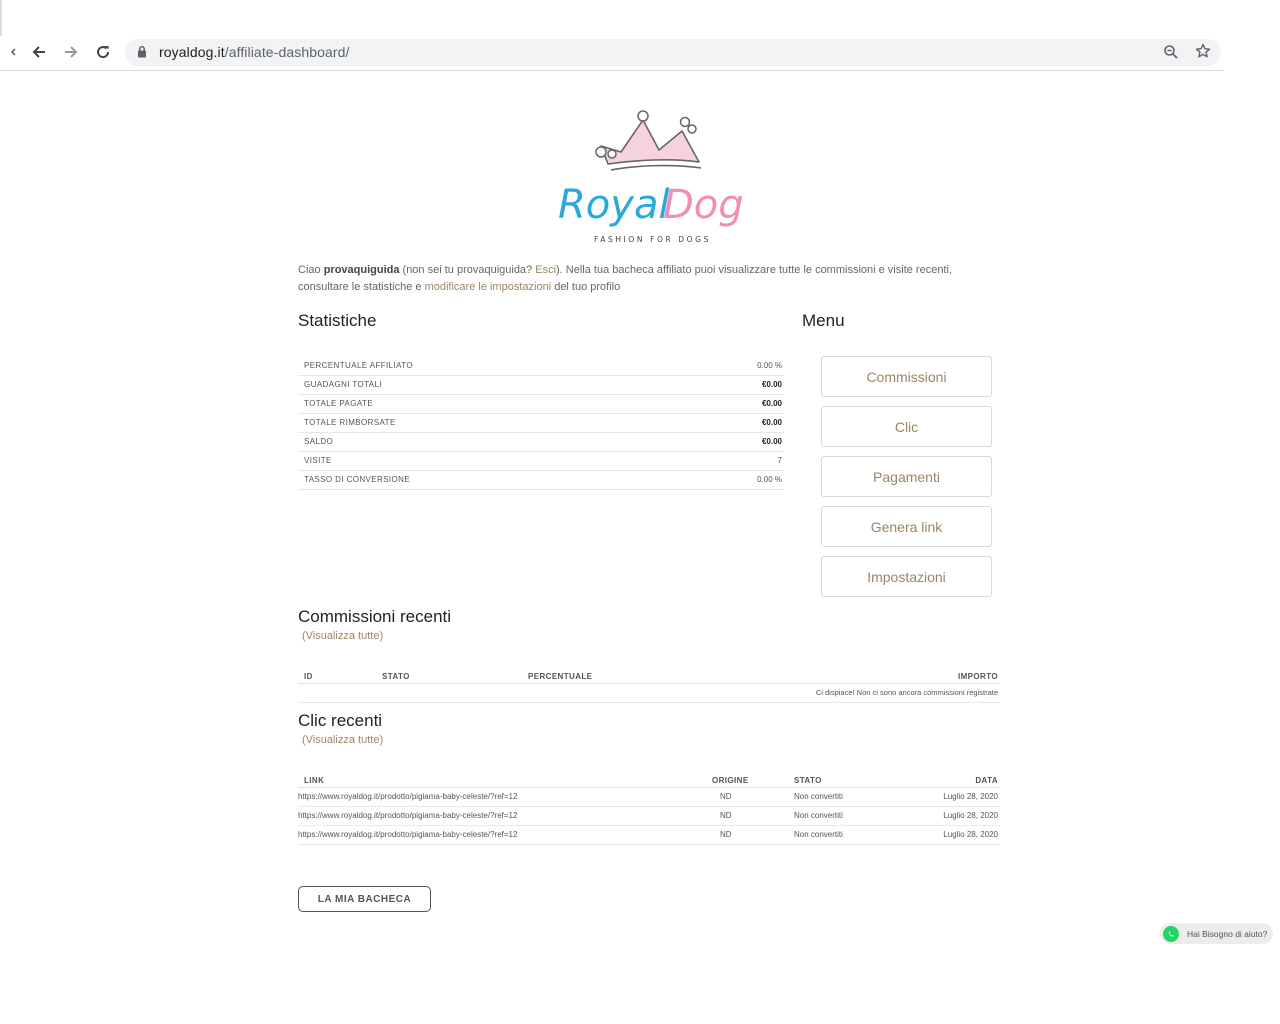  What do you see at coordinates (487, 385) in the screenshot?
I see `stats-label: GUADAGNI TOTALI` at bounding box center [487, 385].